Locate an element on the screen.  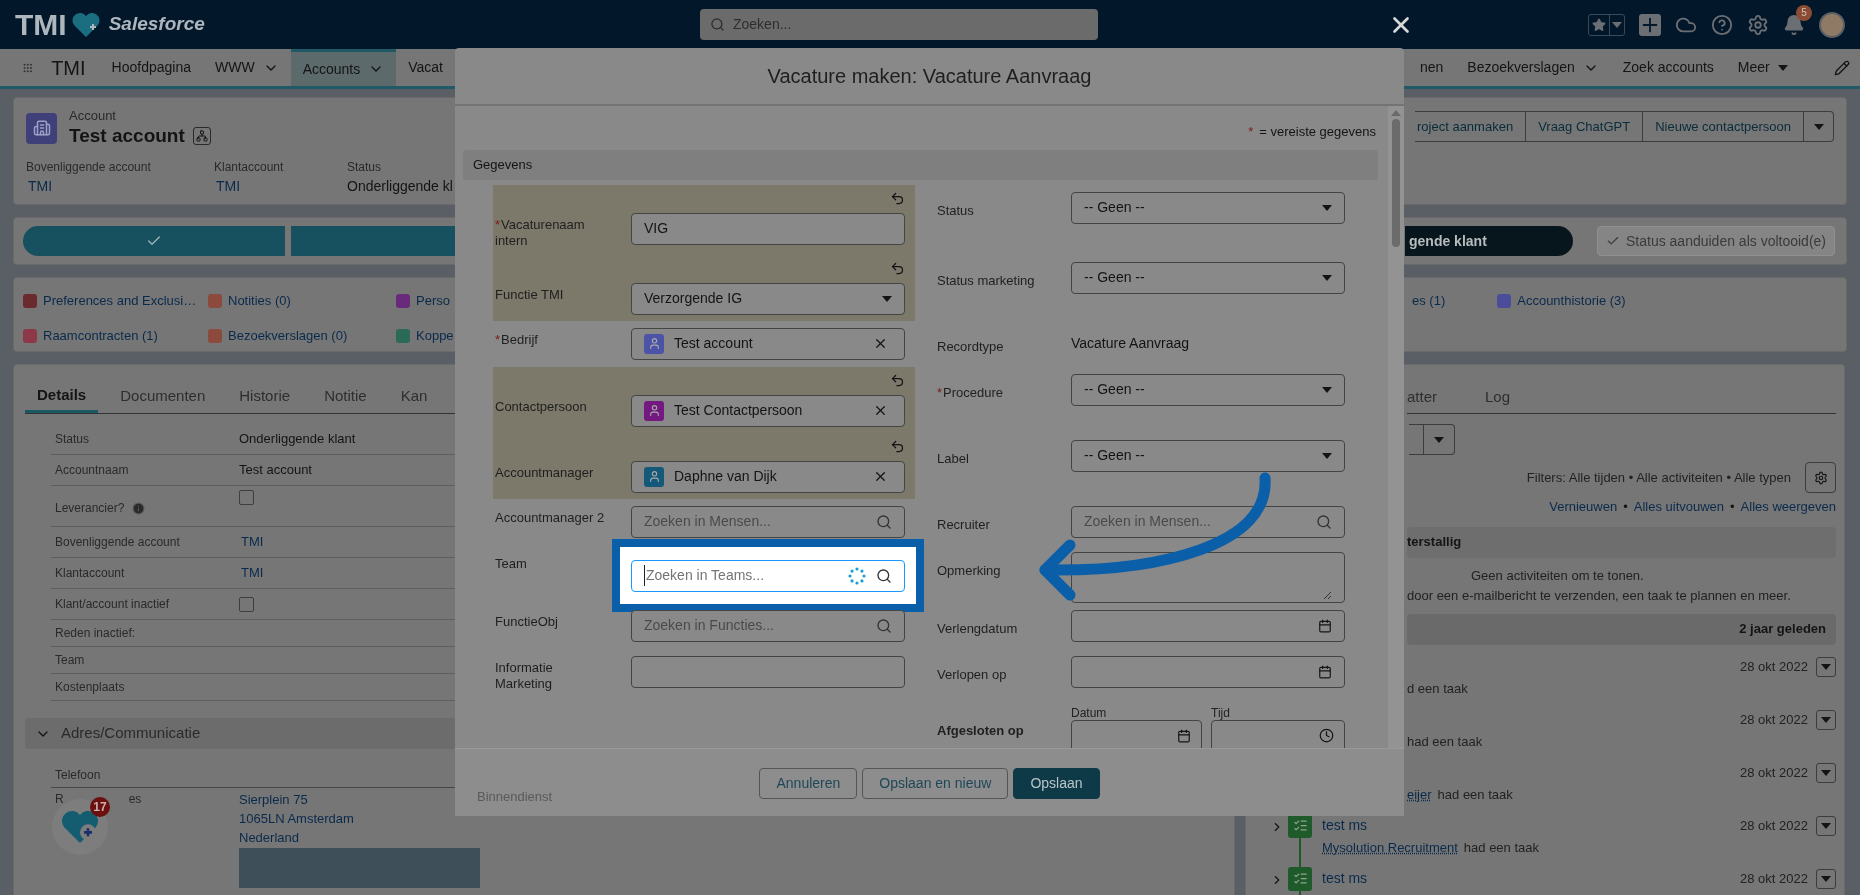
nav-tab: Accounts is located at coordinates (343, 67).